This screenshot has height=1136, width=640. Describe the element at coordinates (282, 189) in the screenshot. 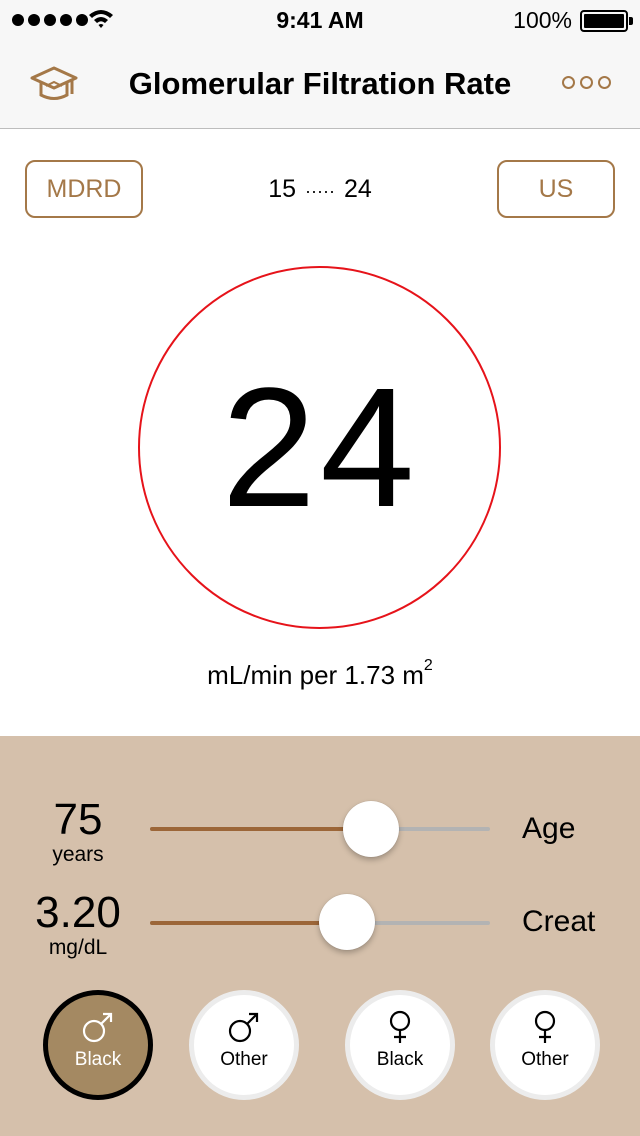

I see `range-low: 15` at that location.